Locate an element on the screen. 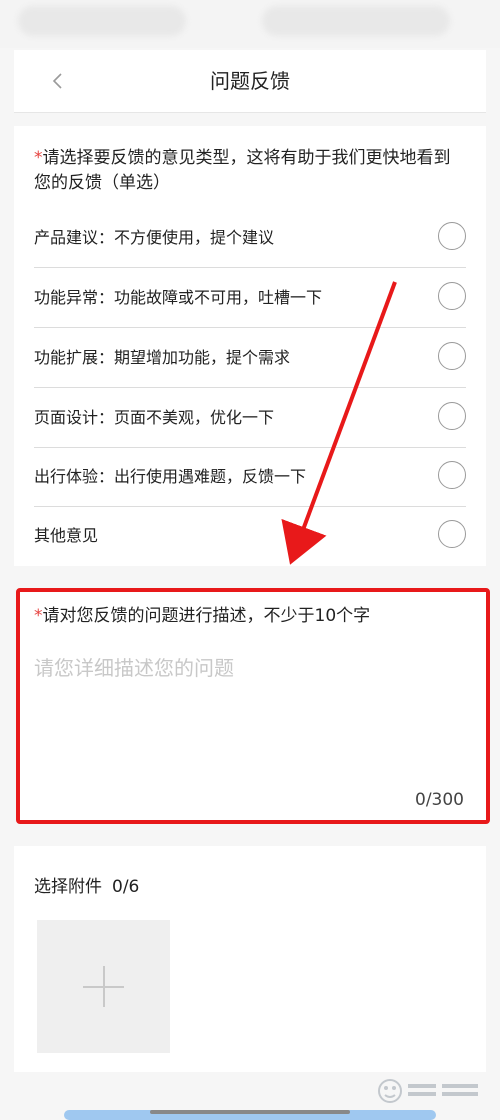  option-function-error: 功能异常：功能故障或不可用，吐槽一下 is located at coordinates (250, 298).